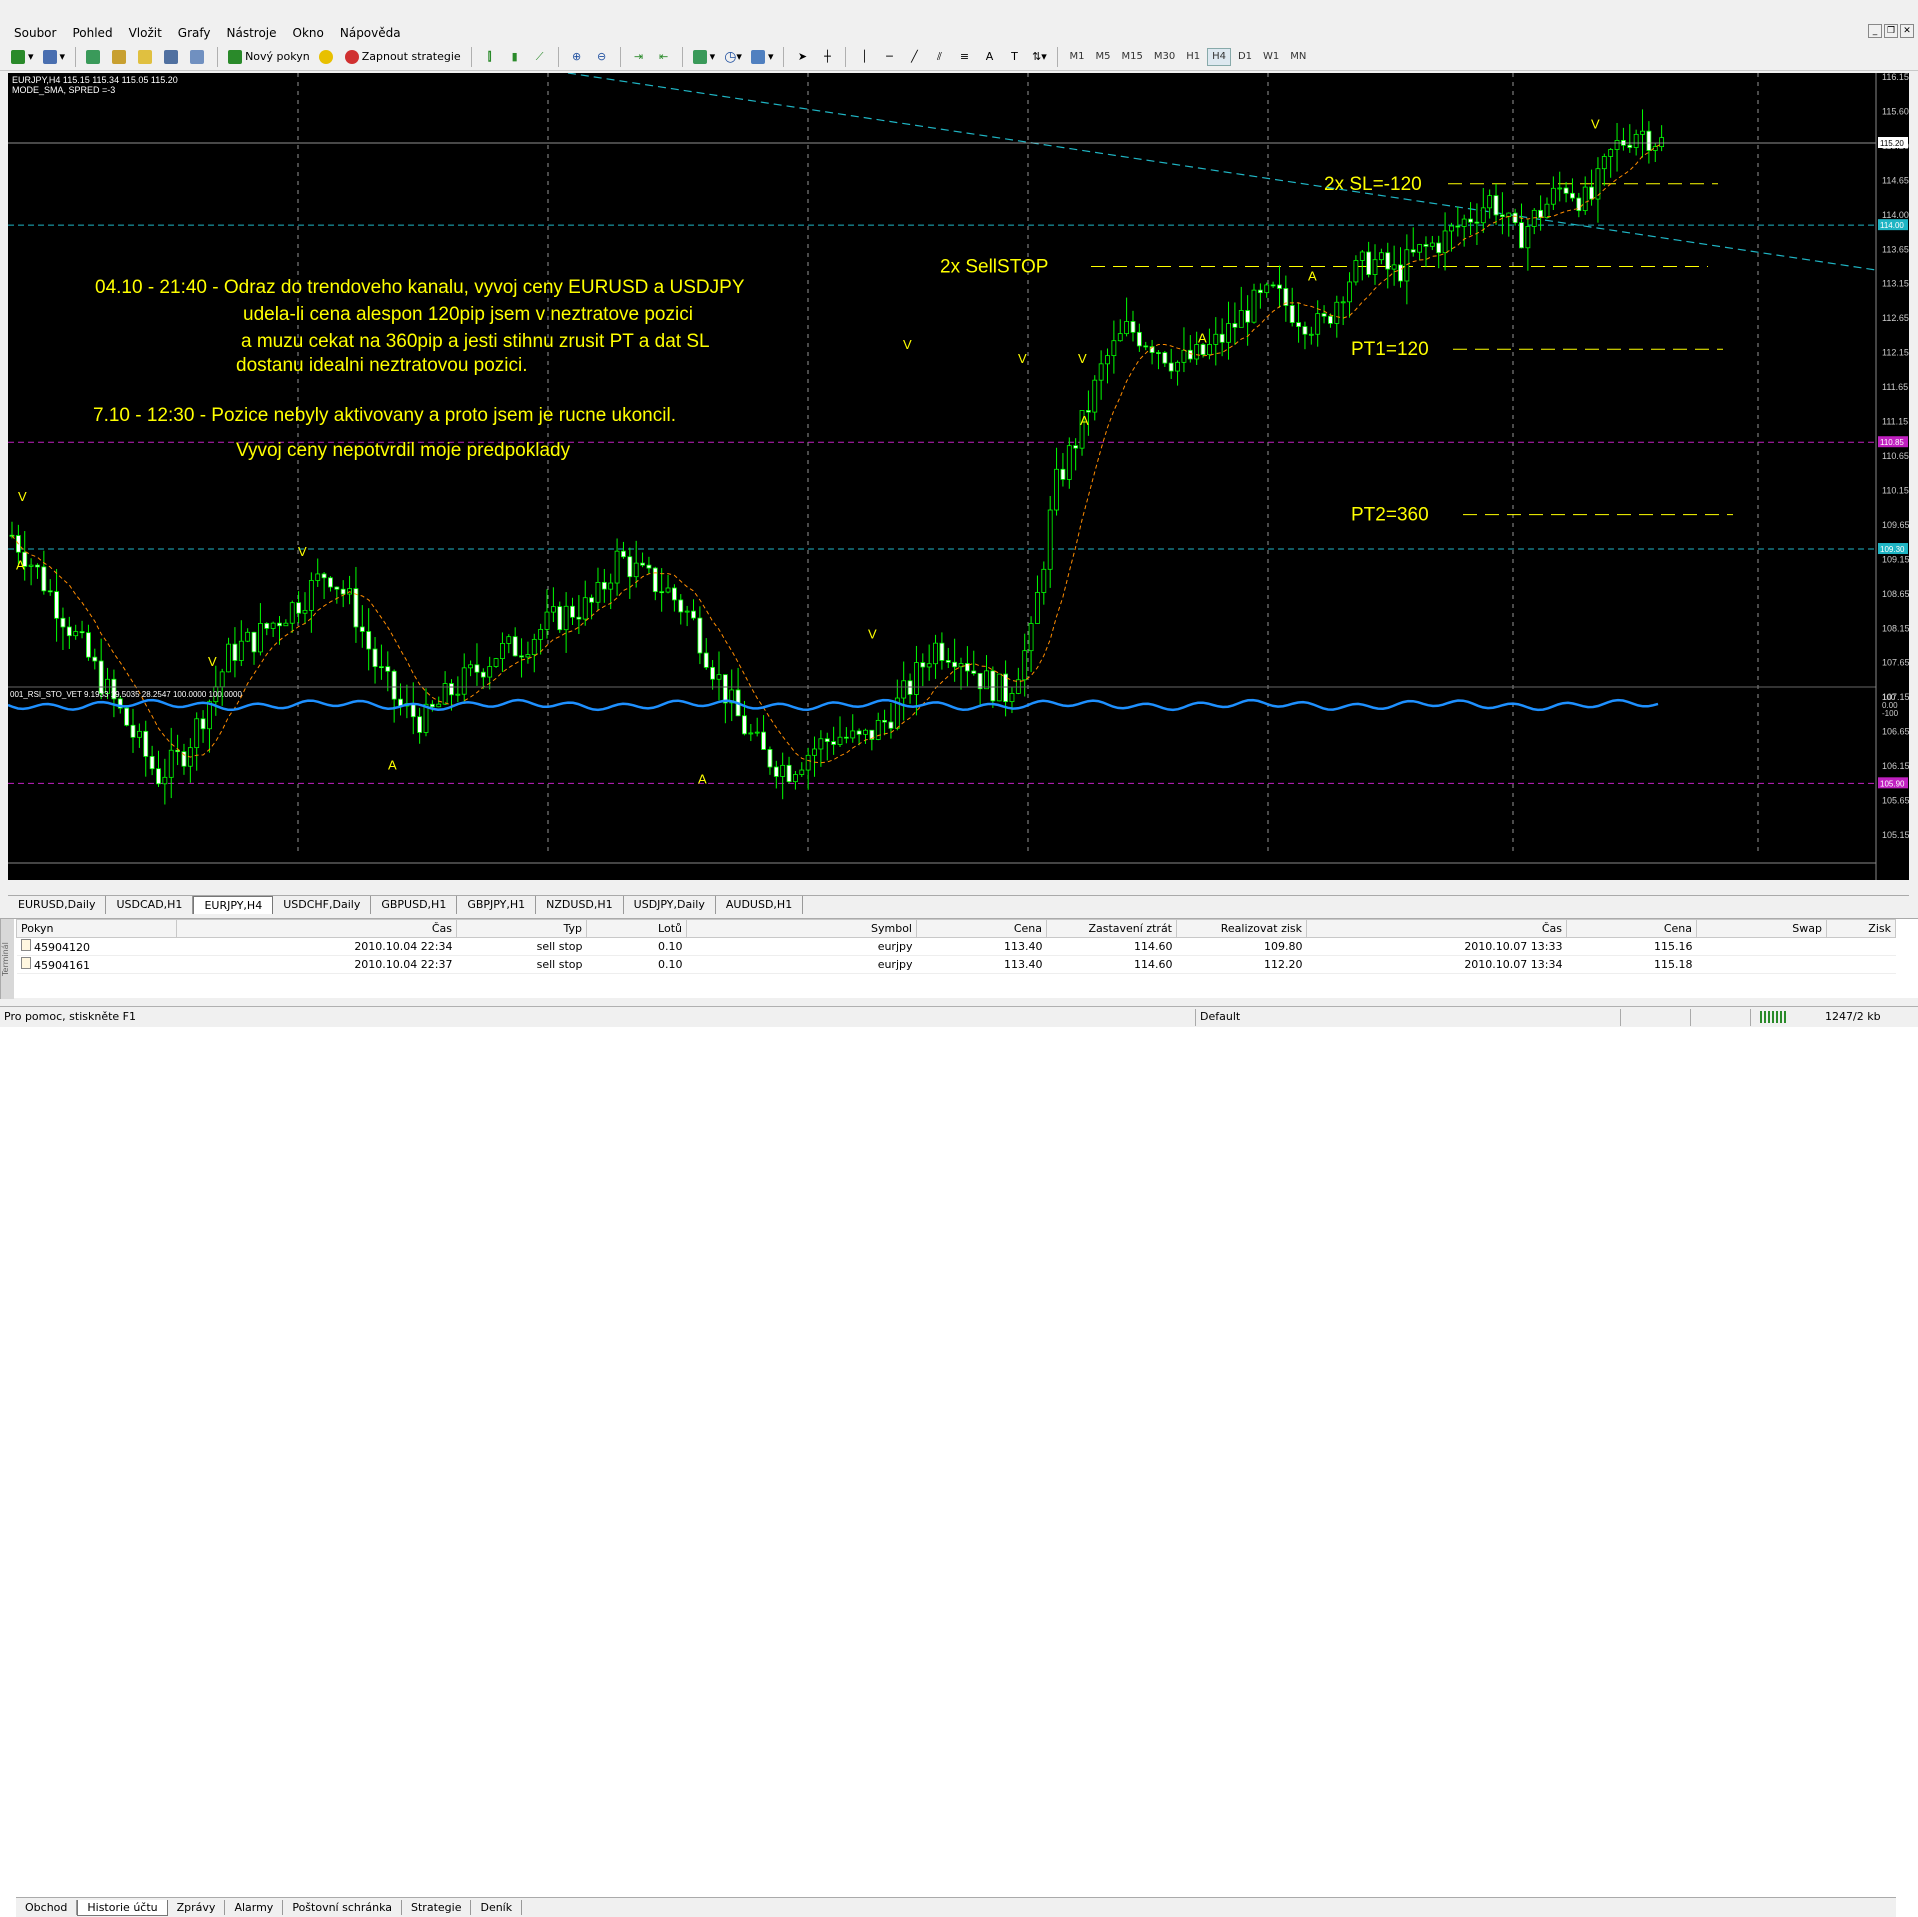  What do you see at coordinates (827, 57) in the screenshot?
I see `crosshair-tool: ┼` at bounding box center [827, 57].